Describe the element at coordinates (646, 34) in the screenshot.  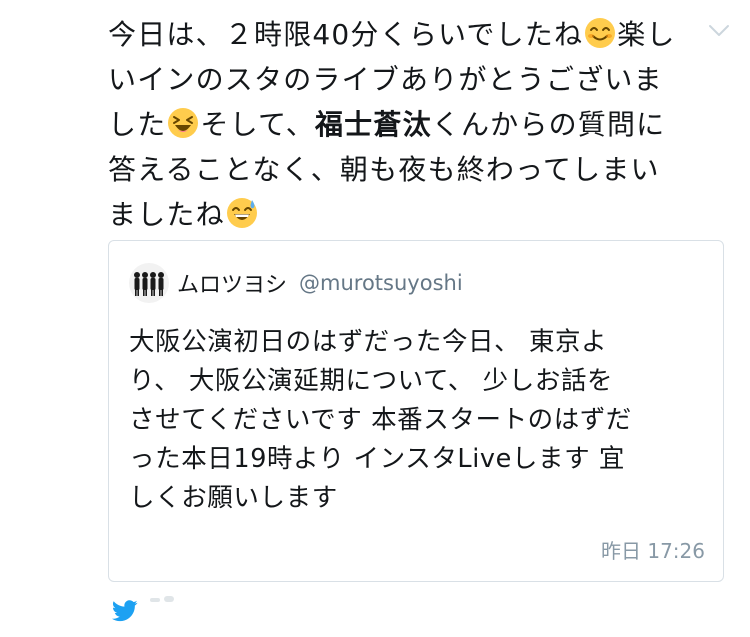
I see `tweet-text-segment: 楽し` at that location.